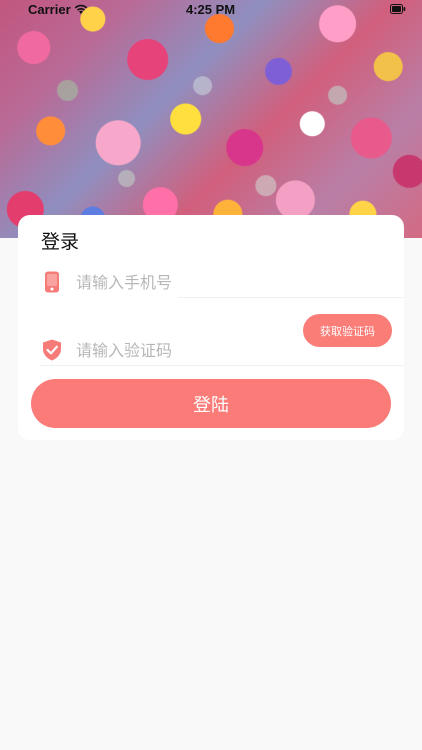  I want to click on wifi-icon, so click(81, 9).